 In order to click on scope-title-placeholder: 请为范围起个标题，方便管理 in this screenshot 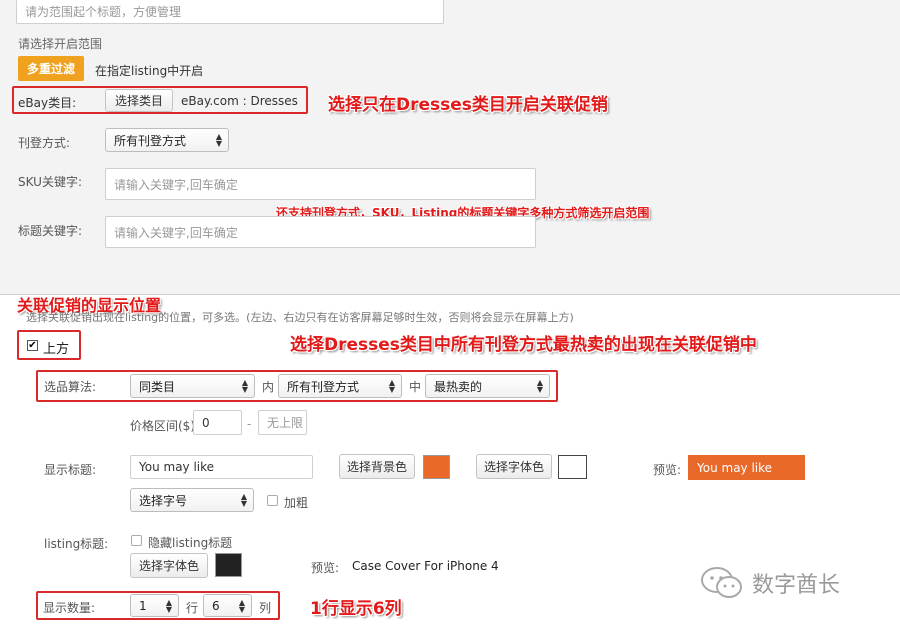, I will do `click(103, 12)`.